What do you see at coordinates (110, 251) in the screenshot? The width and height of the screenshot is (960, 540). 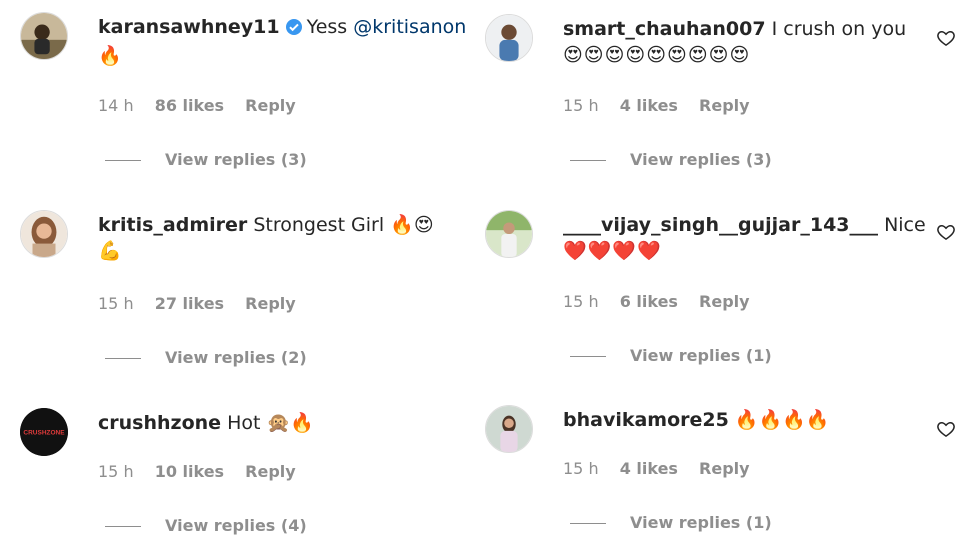 I see `comment-emojis: 💪` at bounding box center [110, 251].